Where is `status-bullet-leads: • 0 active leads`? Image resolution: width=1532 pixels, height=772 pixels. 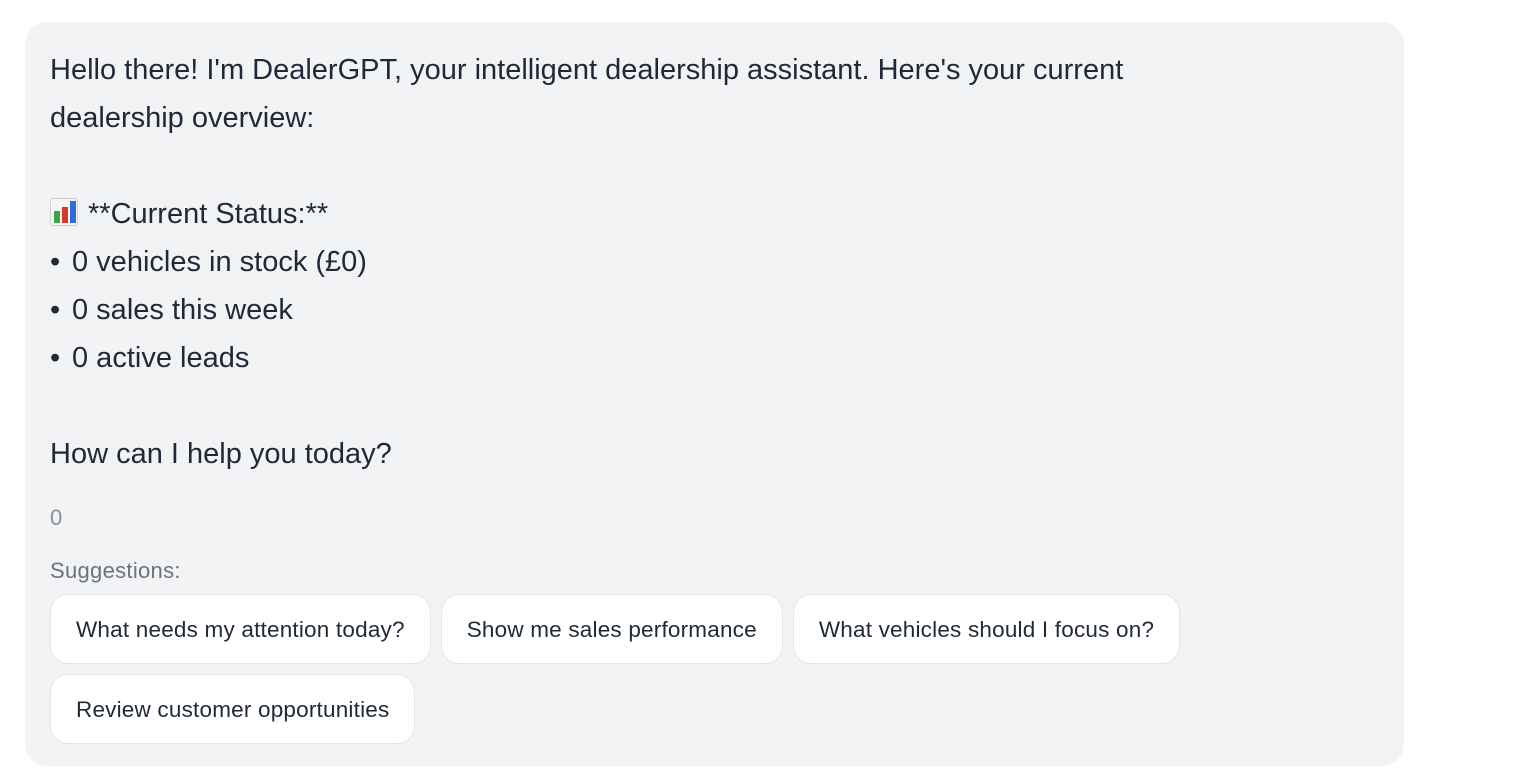 status-bullet-leads: • 0 active leads is located at coordinates (714, 358).